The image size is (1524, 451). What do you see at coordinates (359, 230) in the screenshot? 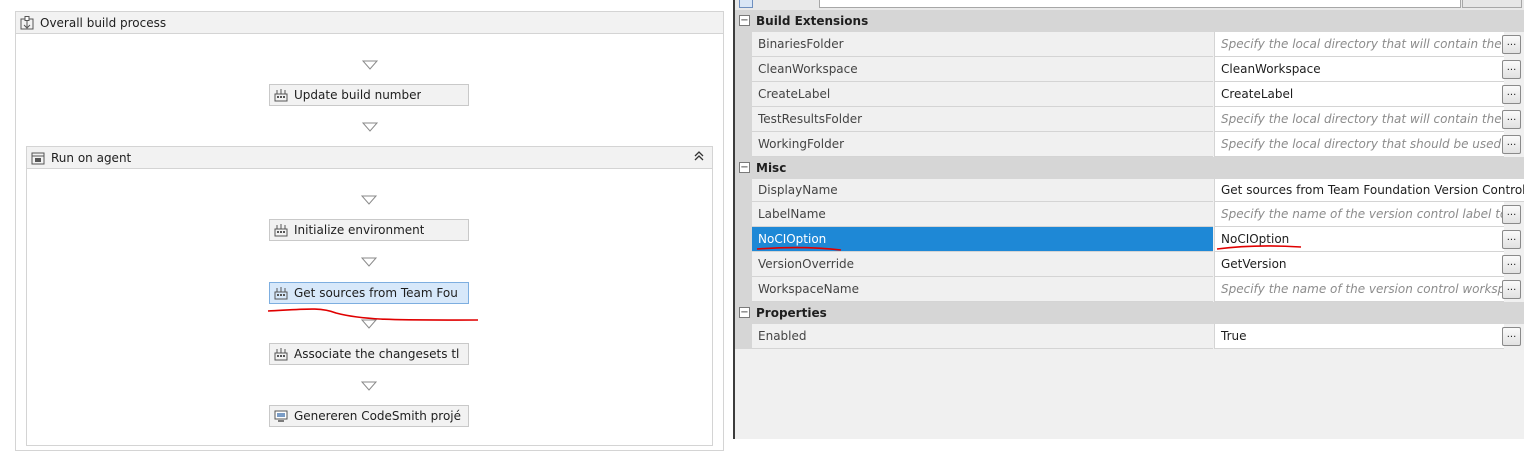
I see `activity-label: Initialize environment` at bounding box center [359, 230].